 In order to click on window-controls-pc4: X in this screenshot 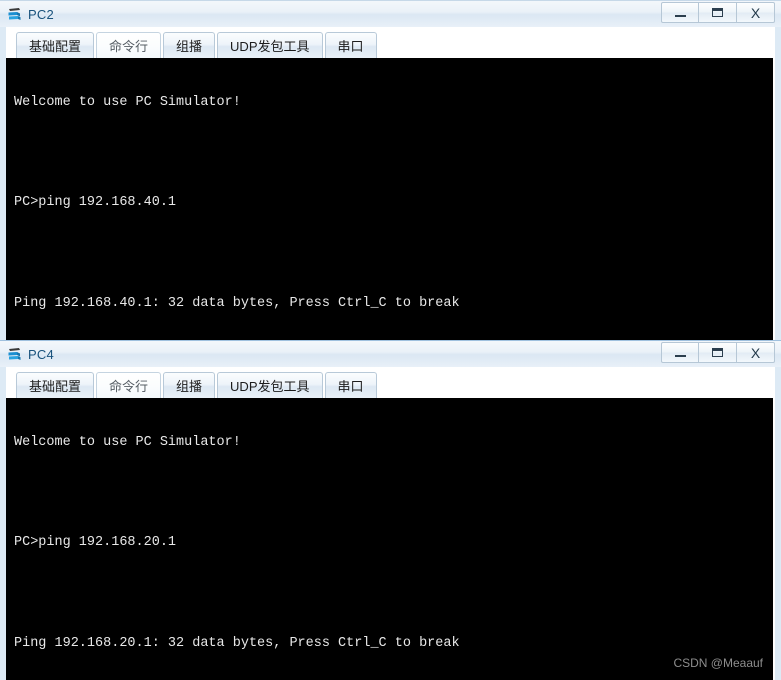, I will do `click(718, 352)`.